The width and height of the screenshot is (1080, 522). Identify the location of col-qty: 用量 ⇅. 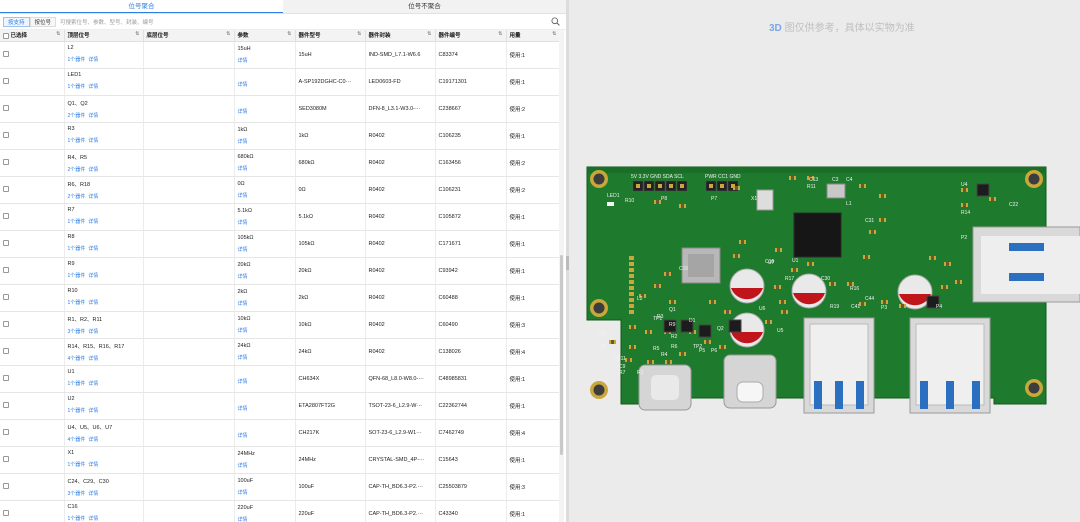
(533, 36).